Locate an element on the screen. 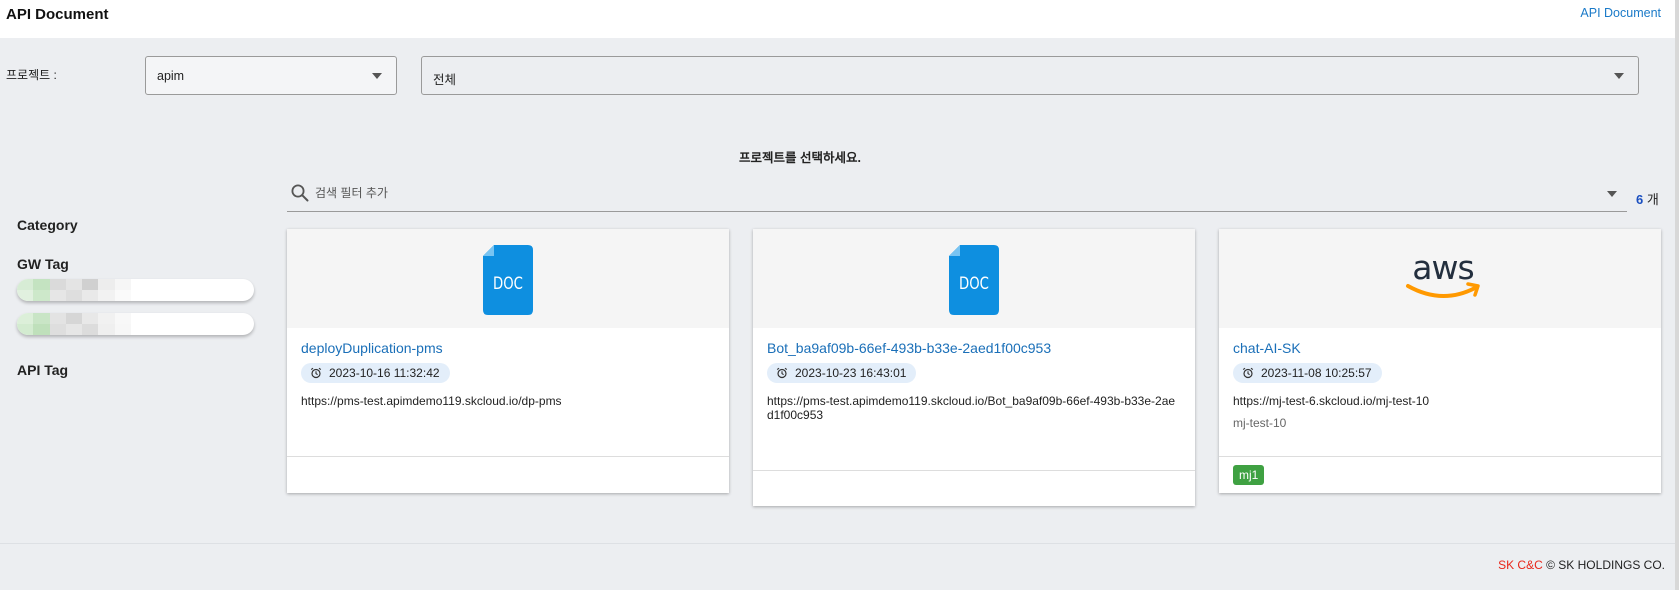 This screenshot has width=1679, height=590. card-date-text: 2023-11-08 10:25:57 is located at coordinates (1316, 373).